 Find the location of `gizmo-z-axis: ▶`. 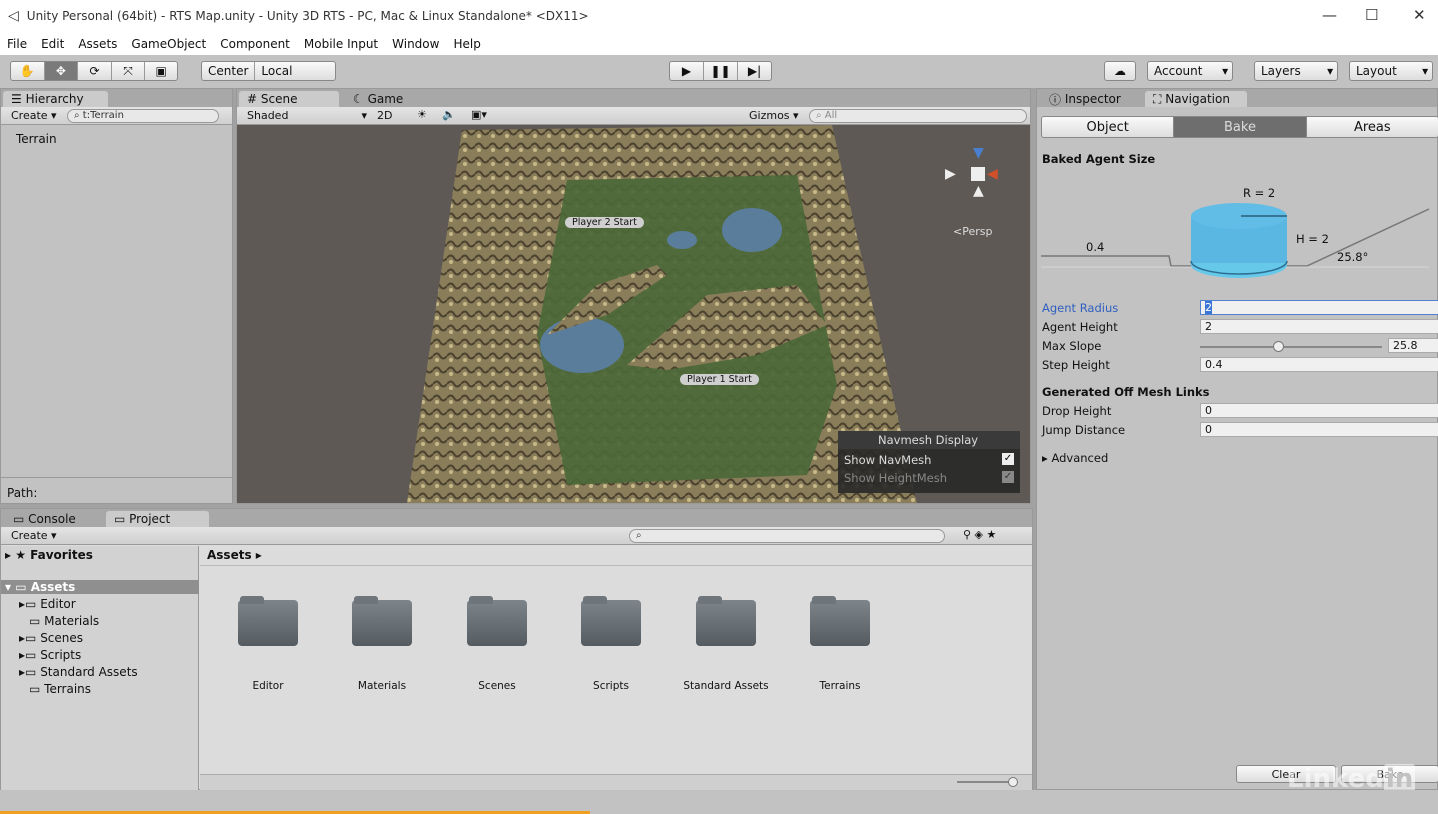

gizmo-z-axis: ▶ is located at coordinates (950, 174).